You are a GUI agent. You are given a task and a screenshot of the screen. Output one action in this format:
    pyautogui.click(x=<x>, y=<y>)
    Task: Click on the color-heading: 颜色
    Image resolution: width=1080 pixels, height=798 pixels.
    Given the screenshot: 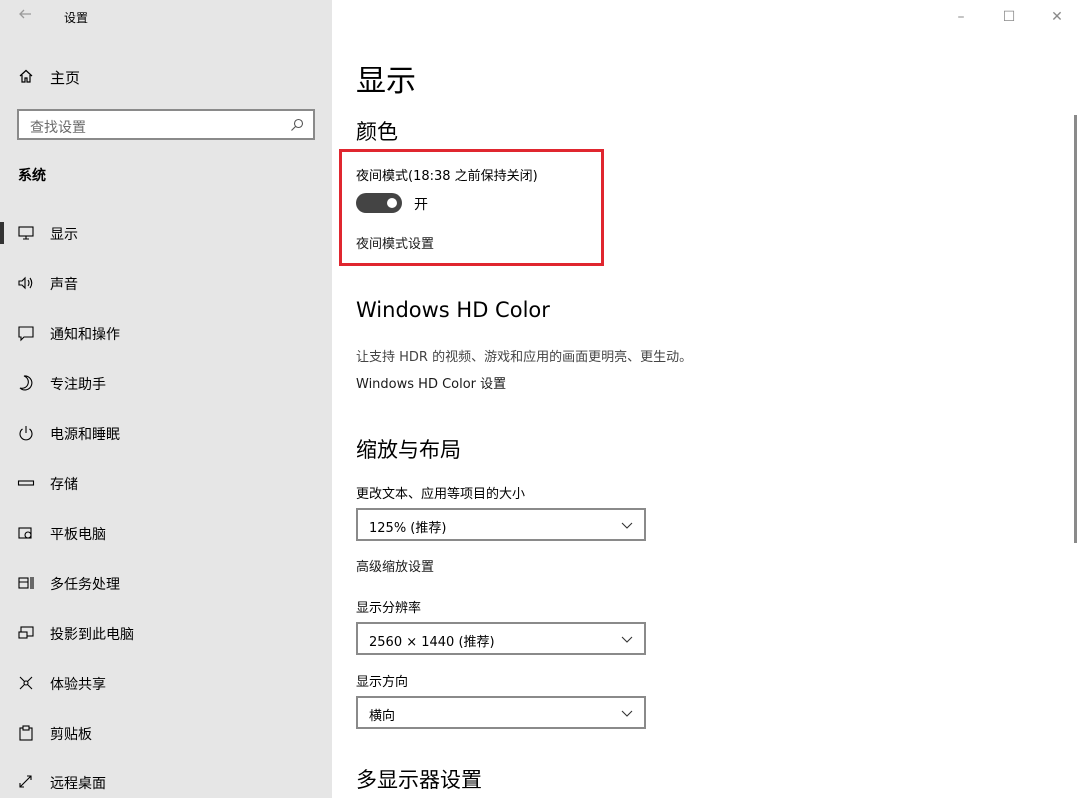 What is the action you would take?
    pyautogui.click(x=377, y=132)
    